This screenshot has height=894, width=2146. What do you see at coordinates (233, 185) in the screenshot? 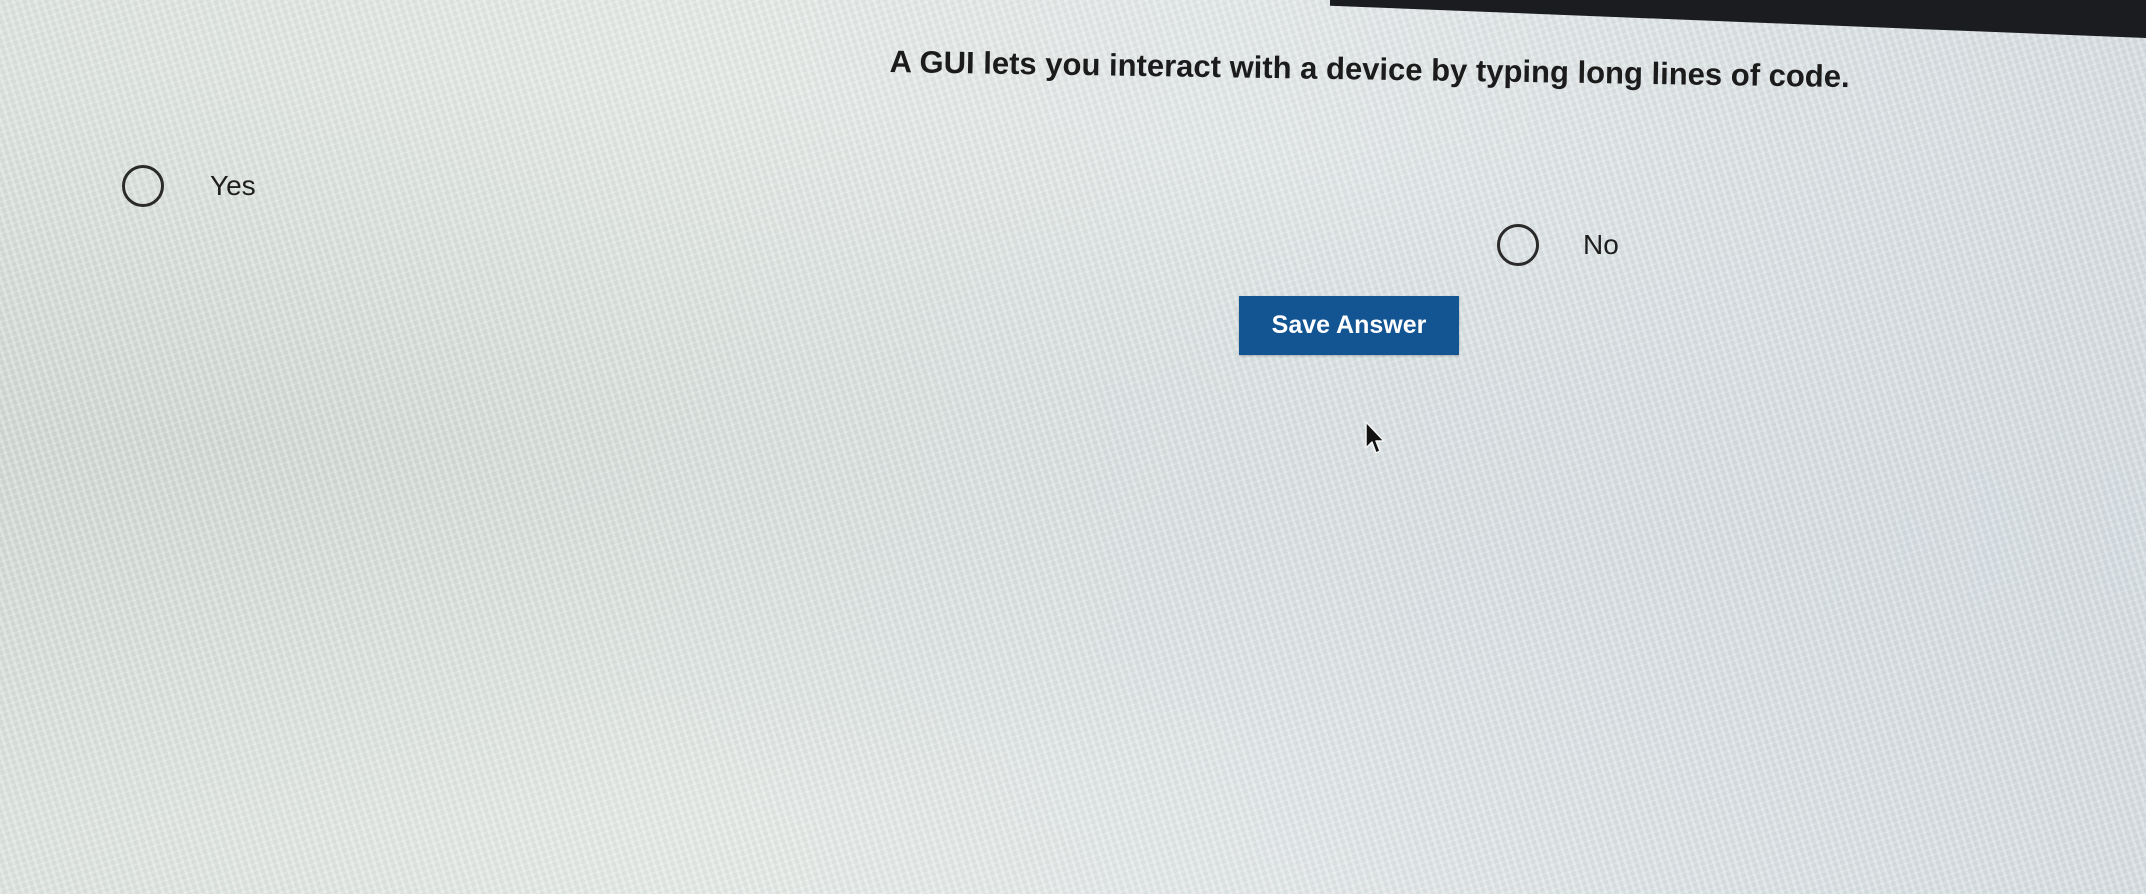
I see `option-yes-label: Yes` at bounding box center [233, 185].